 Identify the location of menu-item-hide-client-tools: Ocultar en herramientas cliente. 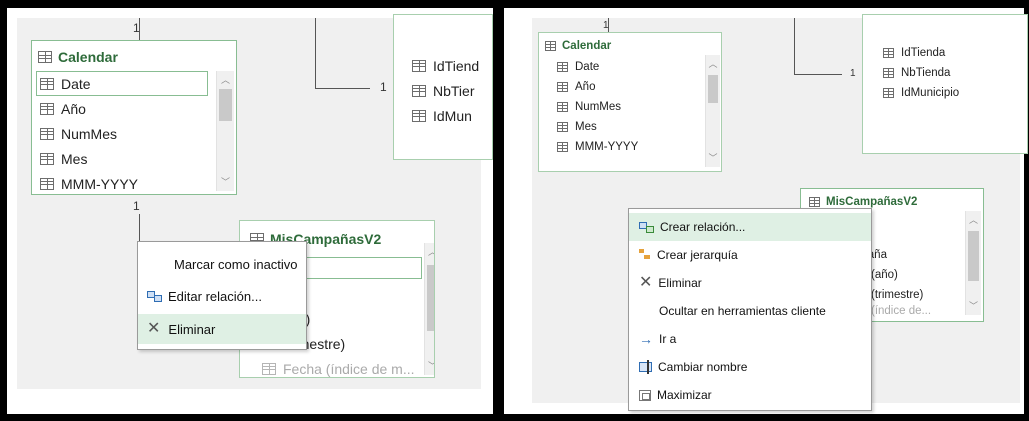
(750, 311).